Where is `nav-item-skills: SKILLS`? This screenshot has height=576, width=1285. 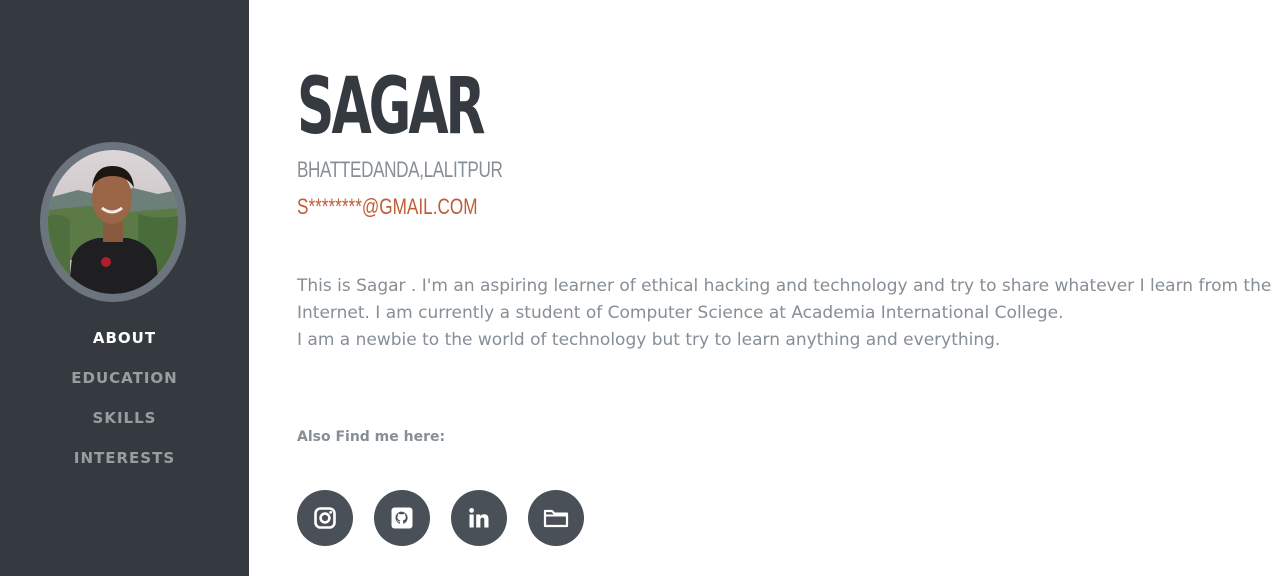 nav-item-skills: SKILLS is located at coordinates (124, 428).